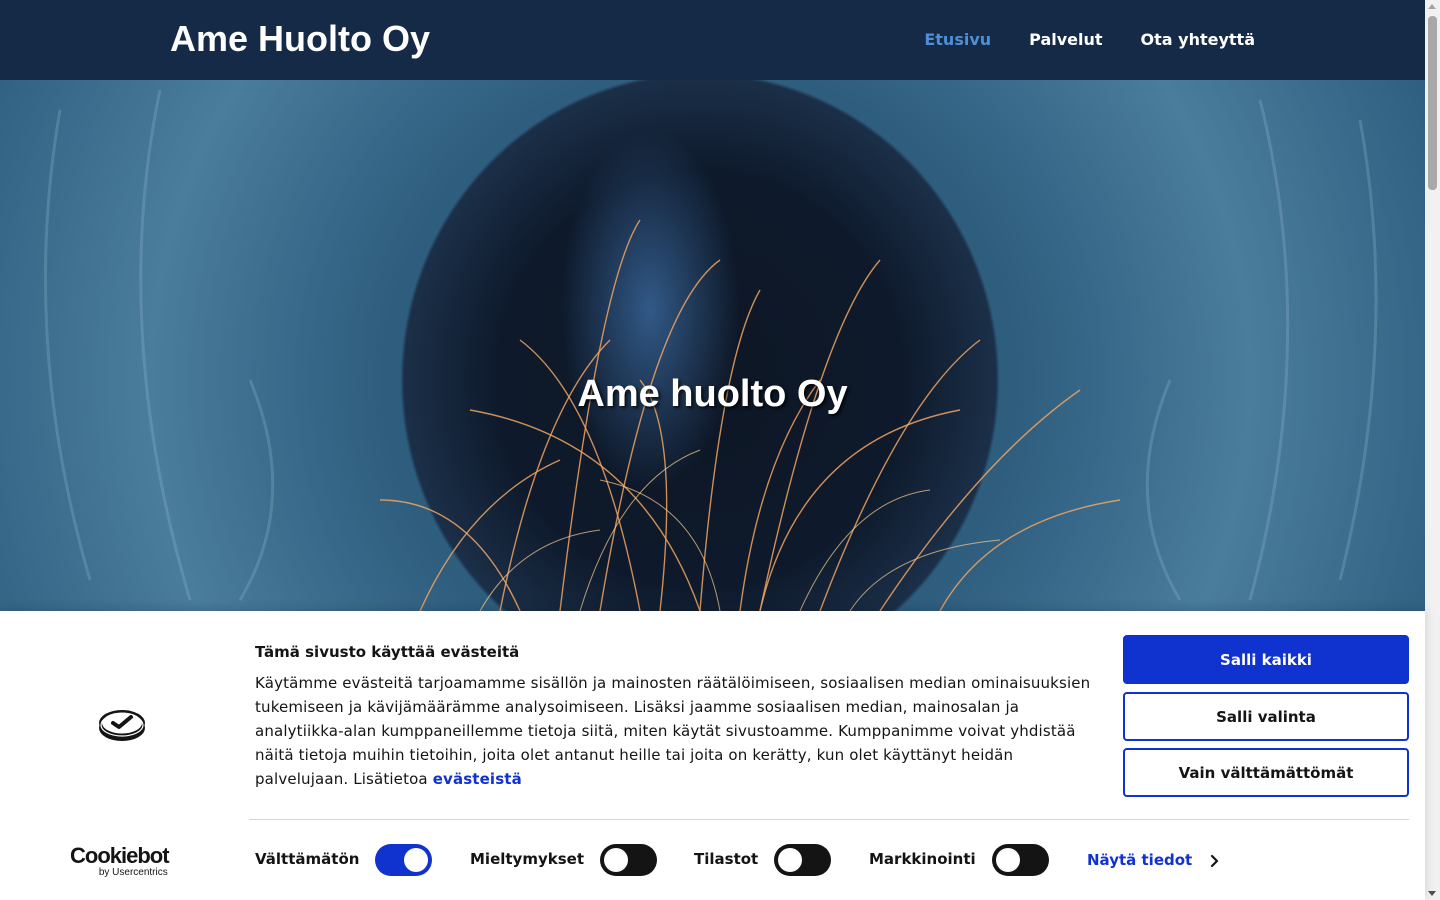 The width and height of the screenshot is (1440, 900). What do you see at coordinates (922, 859) in the screenshot?
I see `toggle-label-marketing: Markkinointi` at bounding box center [922, 859].